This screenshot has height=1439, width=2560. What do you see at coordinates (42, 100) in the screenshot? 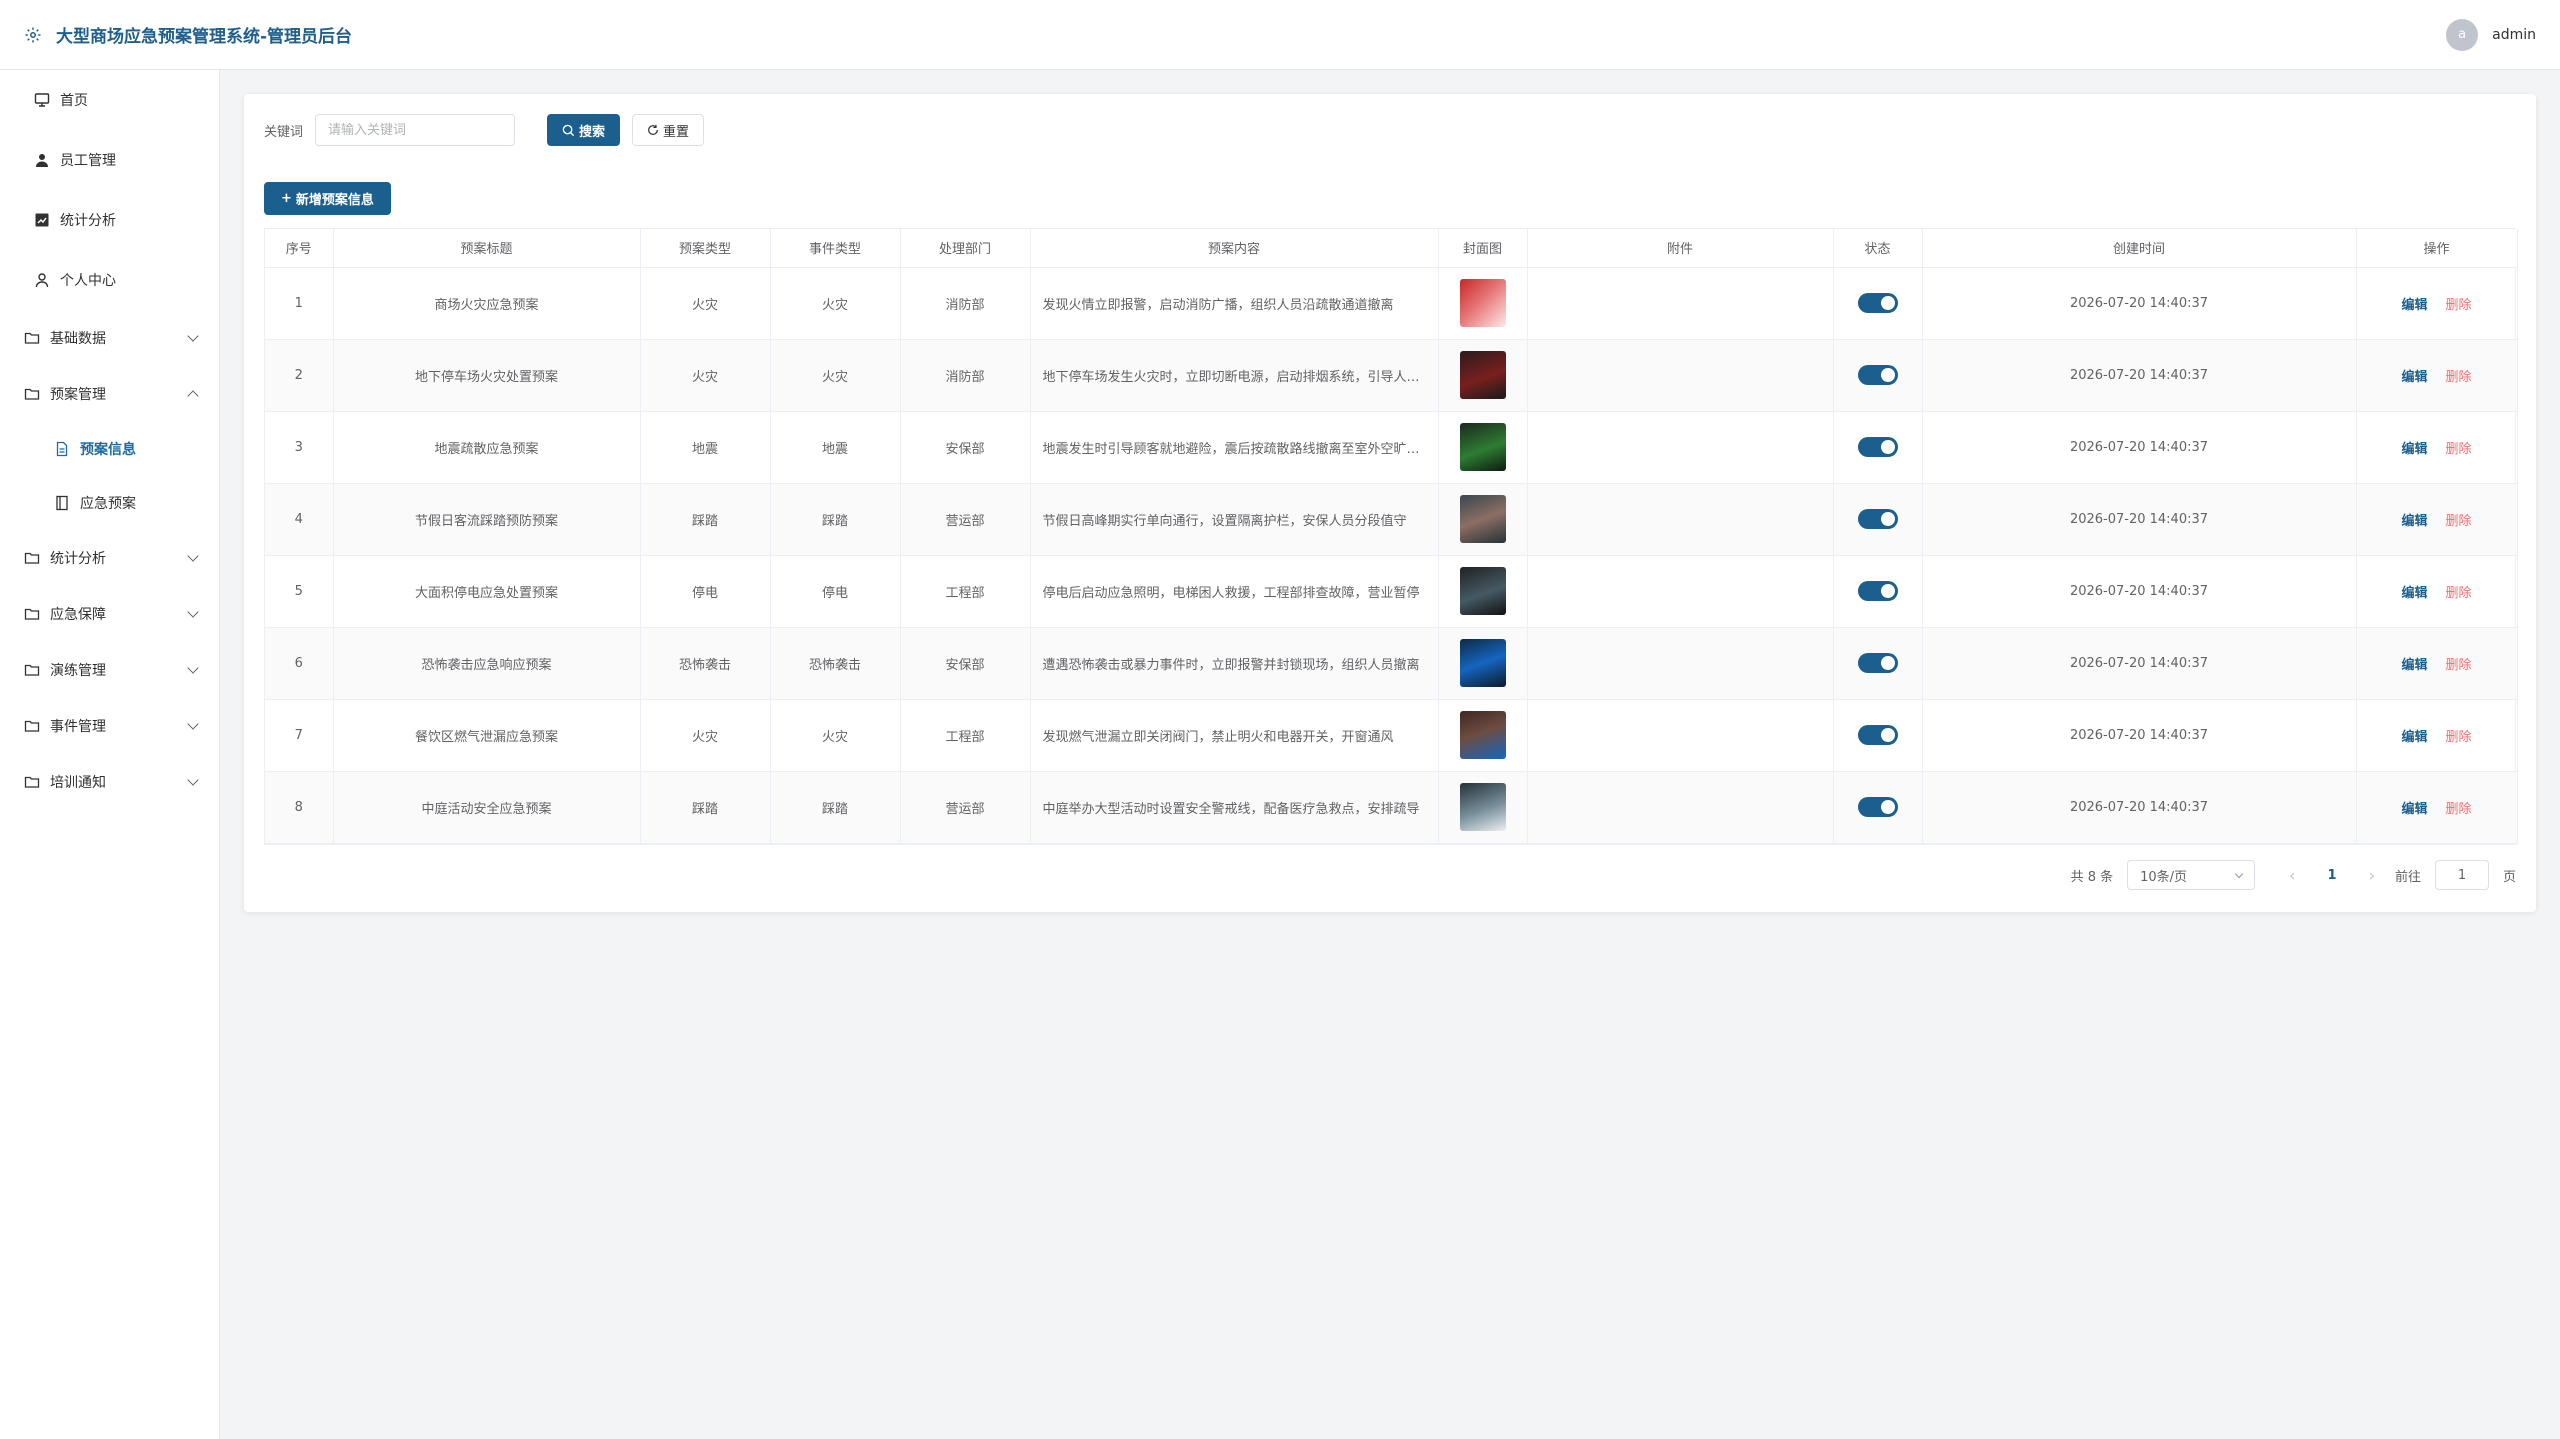
I see `monitor-icon` at bounding box center [42, 100].